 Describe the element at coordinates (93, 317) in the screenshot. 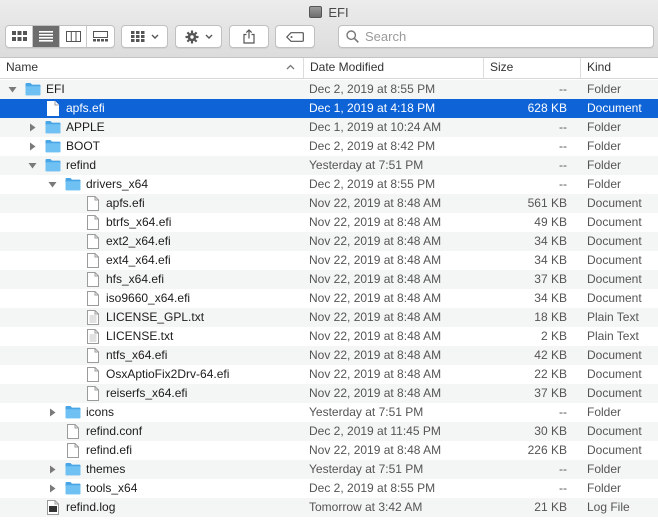

I see `text-file-icon` at that location.